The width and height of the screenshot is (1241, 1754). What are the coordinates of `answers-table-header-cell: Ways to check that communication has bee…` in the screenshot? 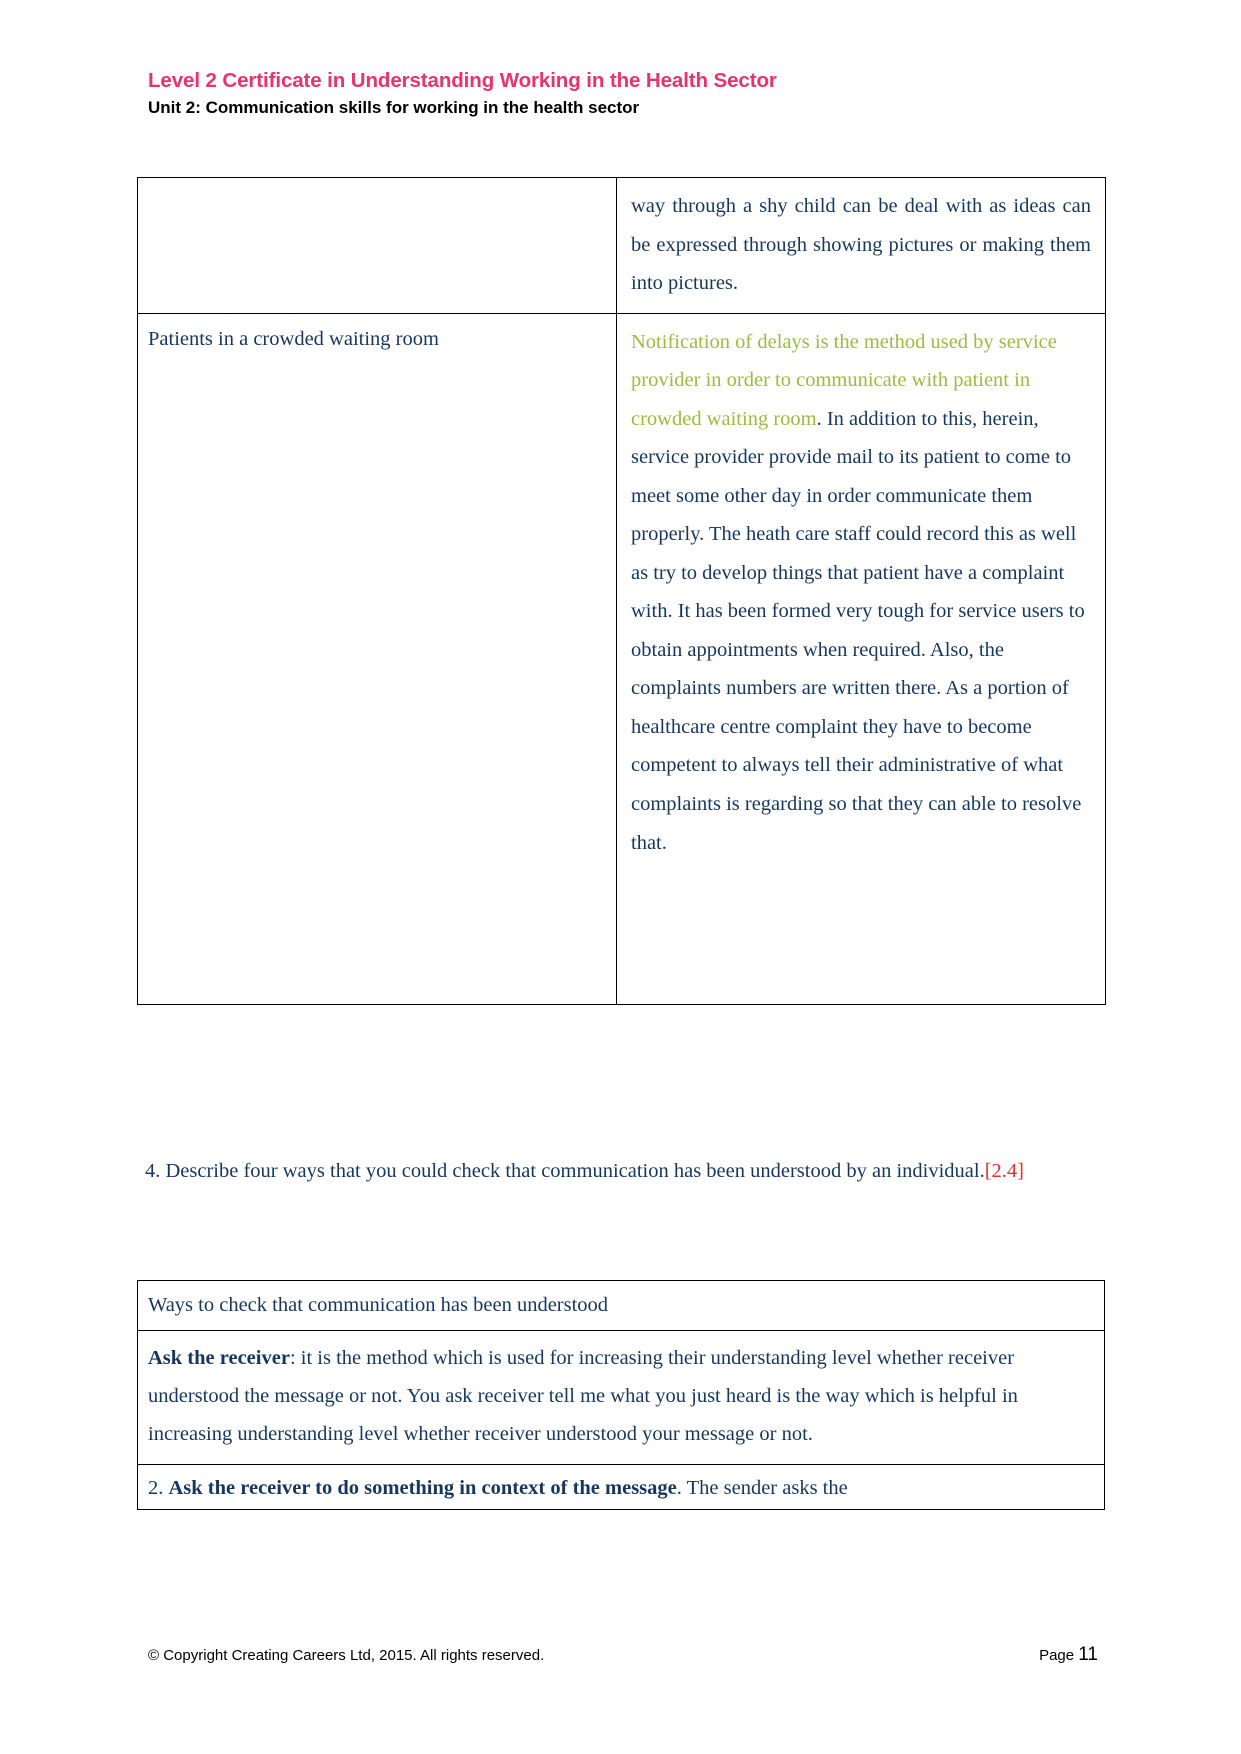 It's located at (621, 1305).